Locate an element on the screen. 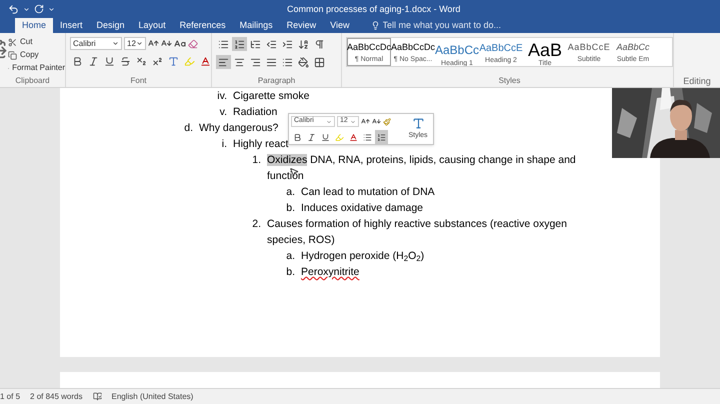 Image resolution: width=720 pixels, height=404 pixels. shading-button is located at coordinates (303, 62).